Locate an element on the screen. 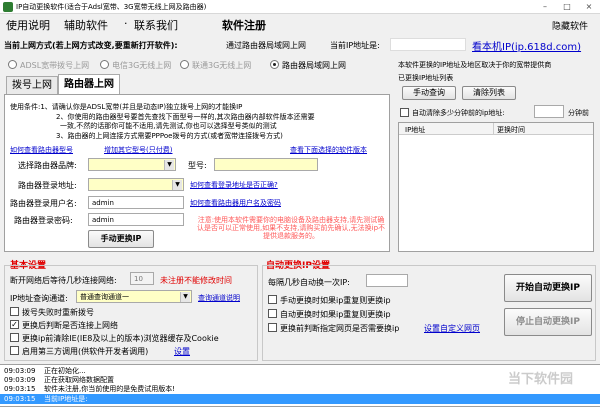  model-select is located at coordinates (266, 164).